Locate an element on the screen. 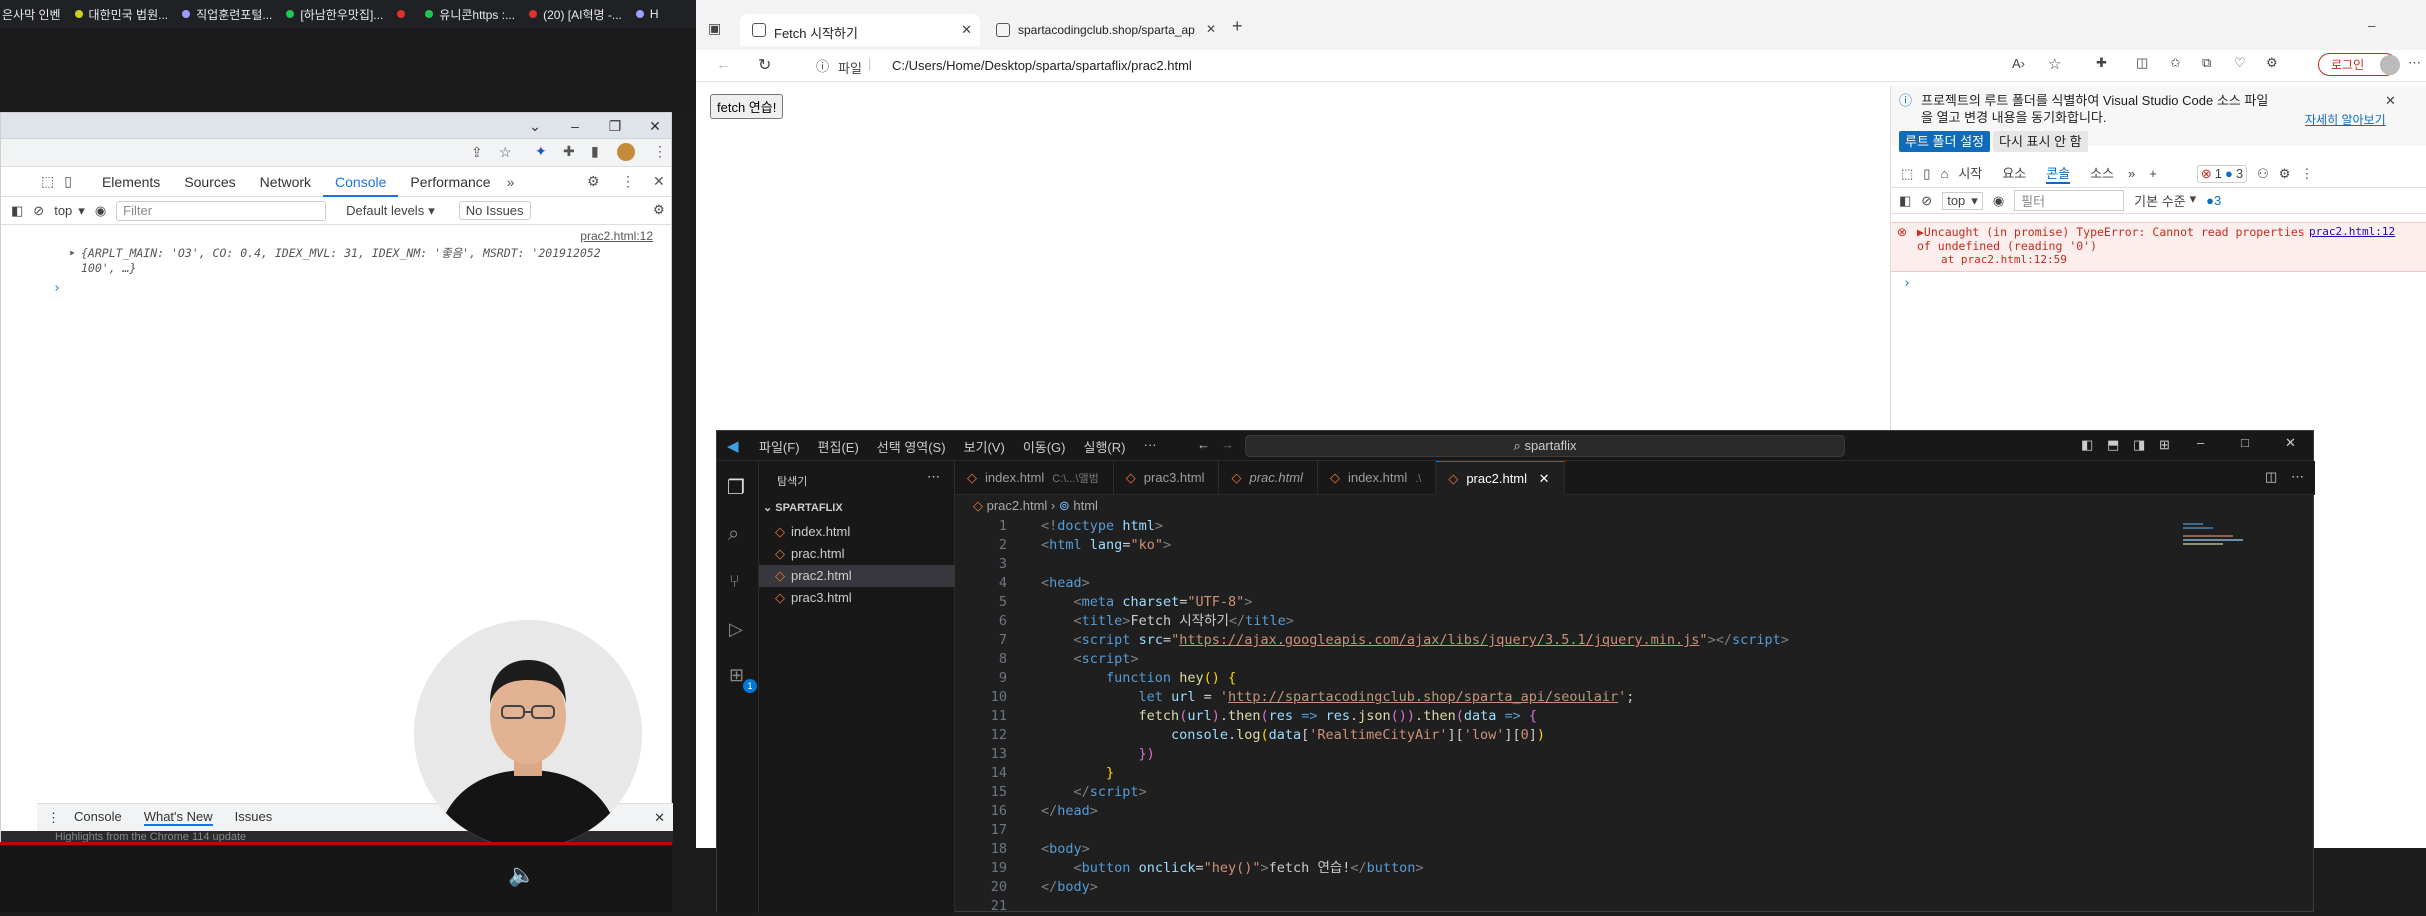 The width and height of the screenshot is (2426, 916). bookmark-item: 은사막 인벤 is located at coordinates (31, 14).